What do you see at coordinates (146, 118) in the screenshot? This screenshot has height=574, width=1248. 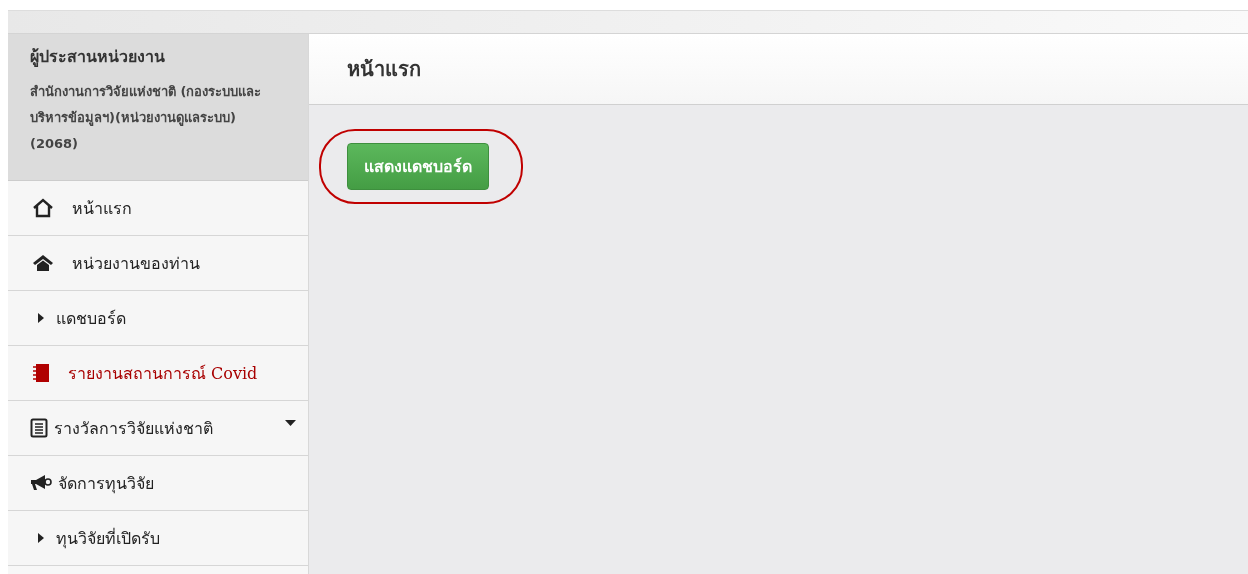 I see `organization-name: สำนักงานการวิจัยแห่งชาติ (กองระบบและบริหารข้อมูลฯ)(หน่วยงานดูแลระบบ)(2068)` at bounding box center [146, 118].